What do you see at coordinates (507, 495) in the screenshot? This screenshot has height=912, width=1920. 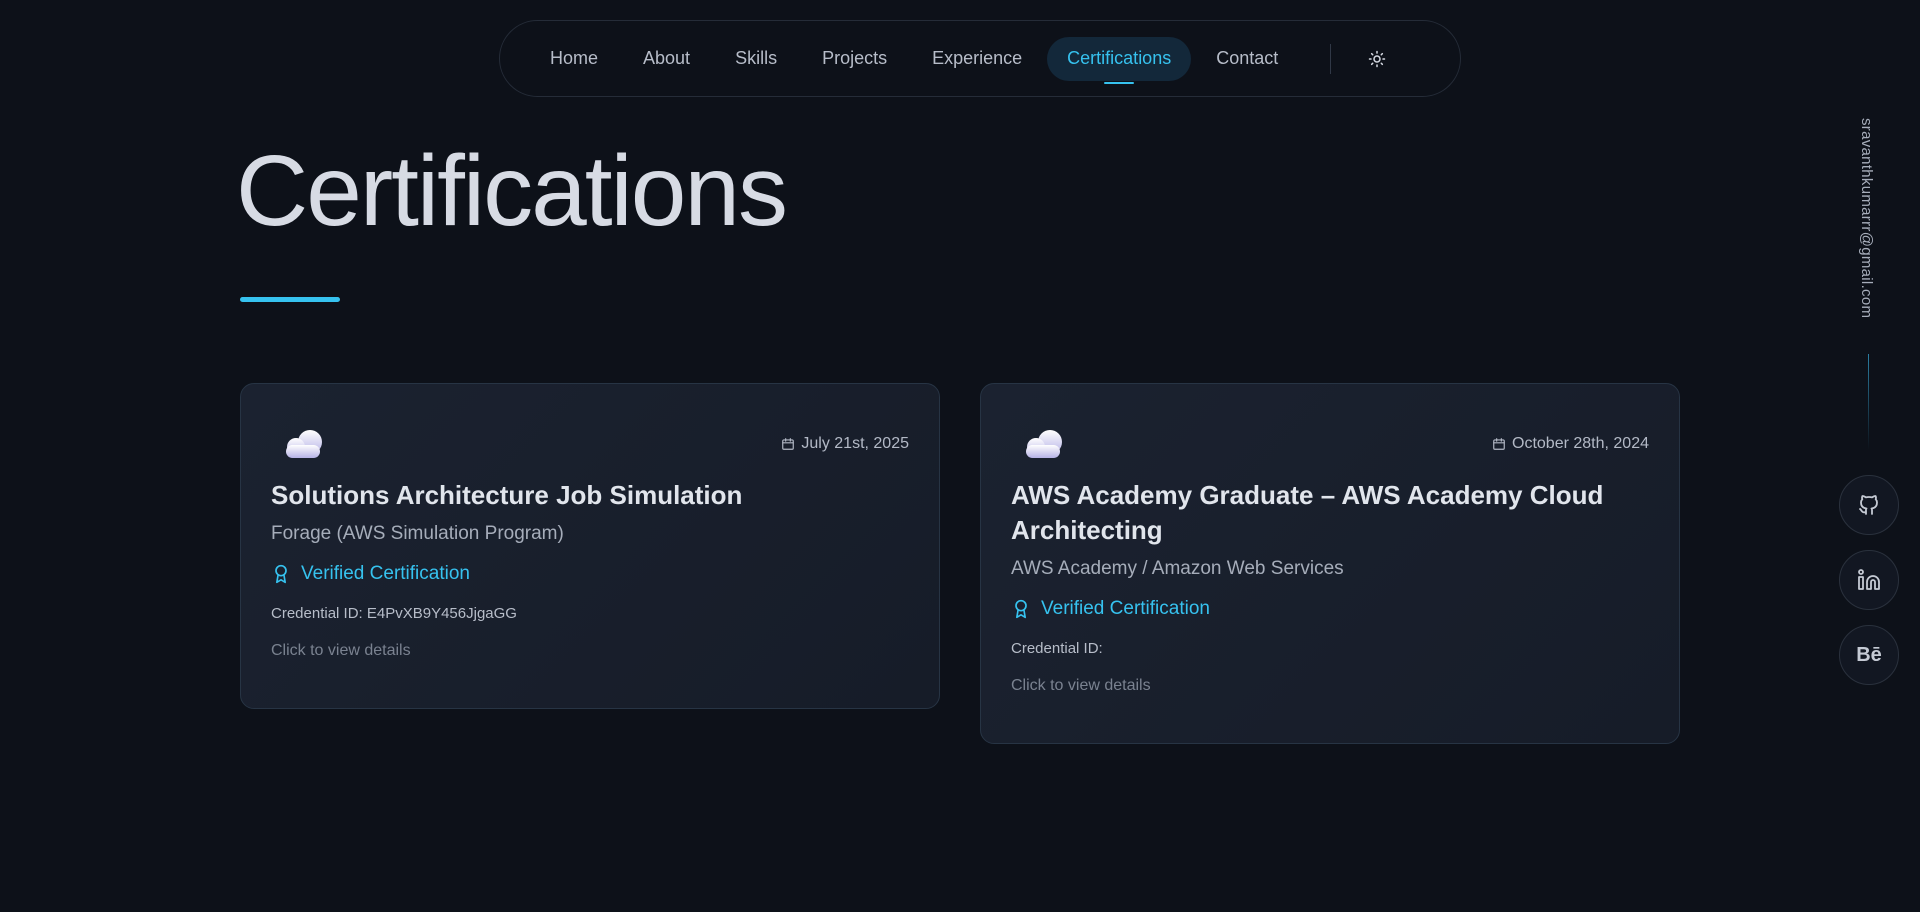 I see `card-title: Solutions Architecture Job Simulation` at bounding box center [507, 495].